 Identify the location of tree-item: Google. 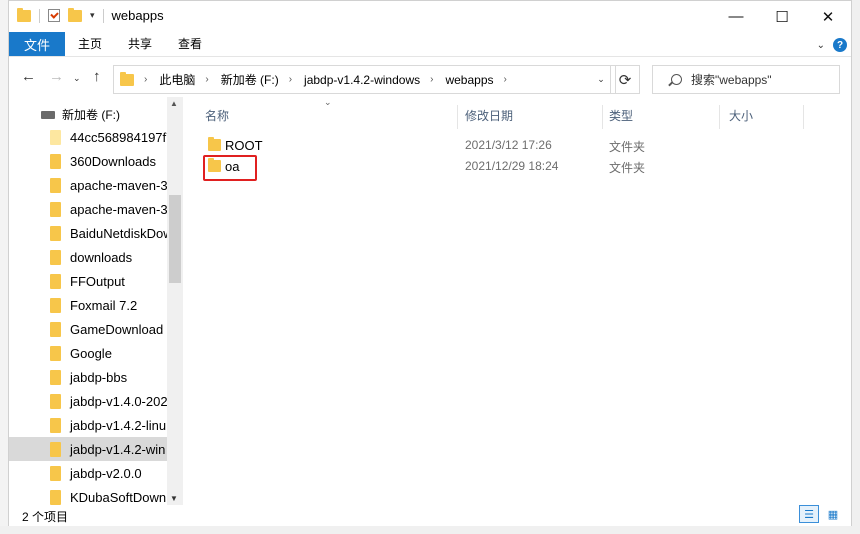
(89, 353).